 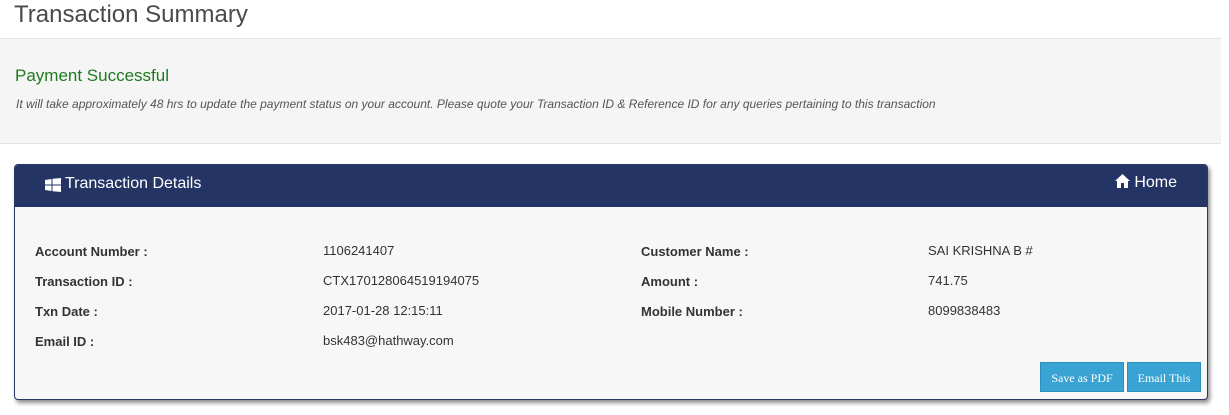 What do you see at coordinates (388, 340) in the screenshot?
I see `email-id-value: bsk483@hathway.com` at bounding box center [388, 340].